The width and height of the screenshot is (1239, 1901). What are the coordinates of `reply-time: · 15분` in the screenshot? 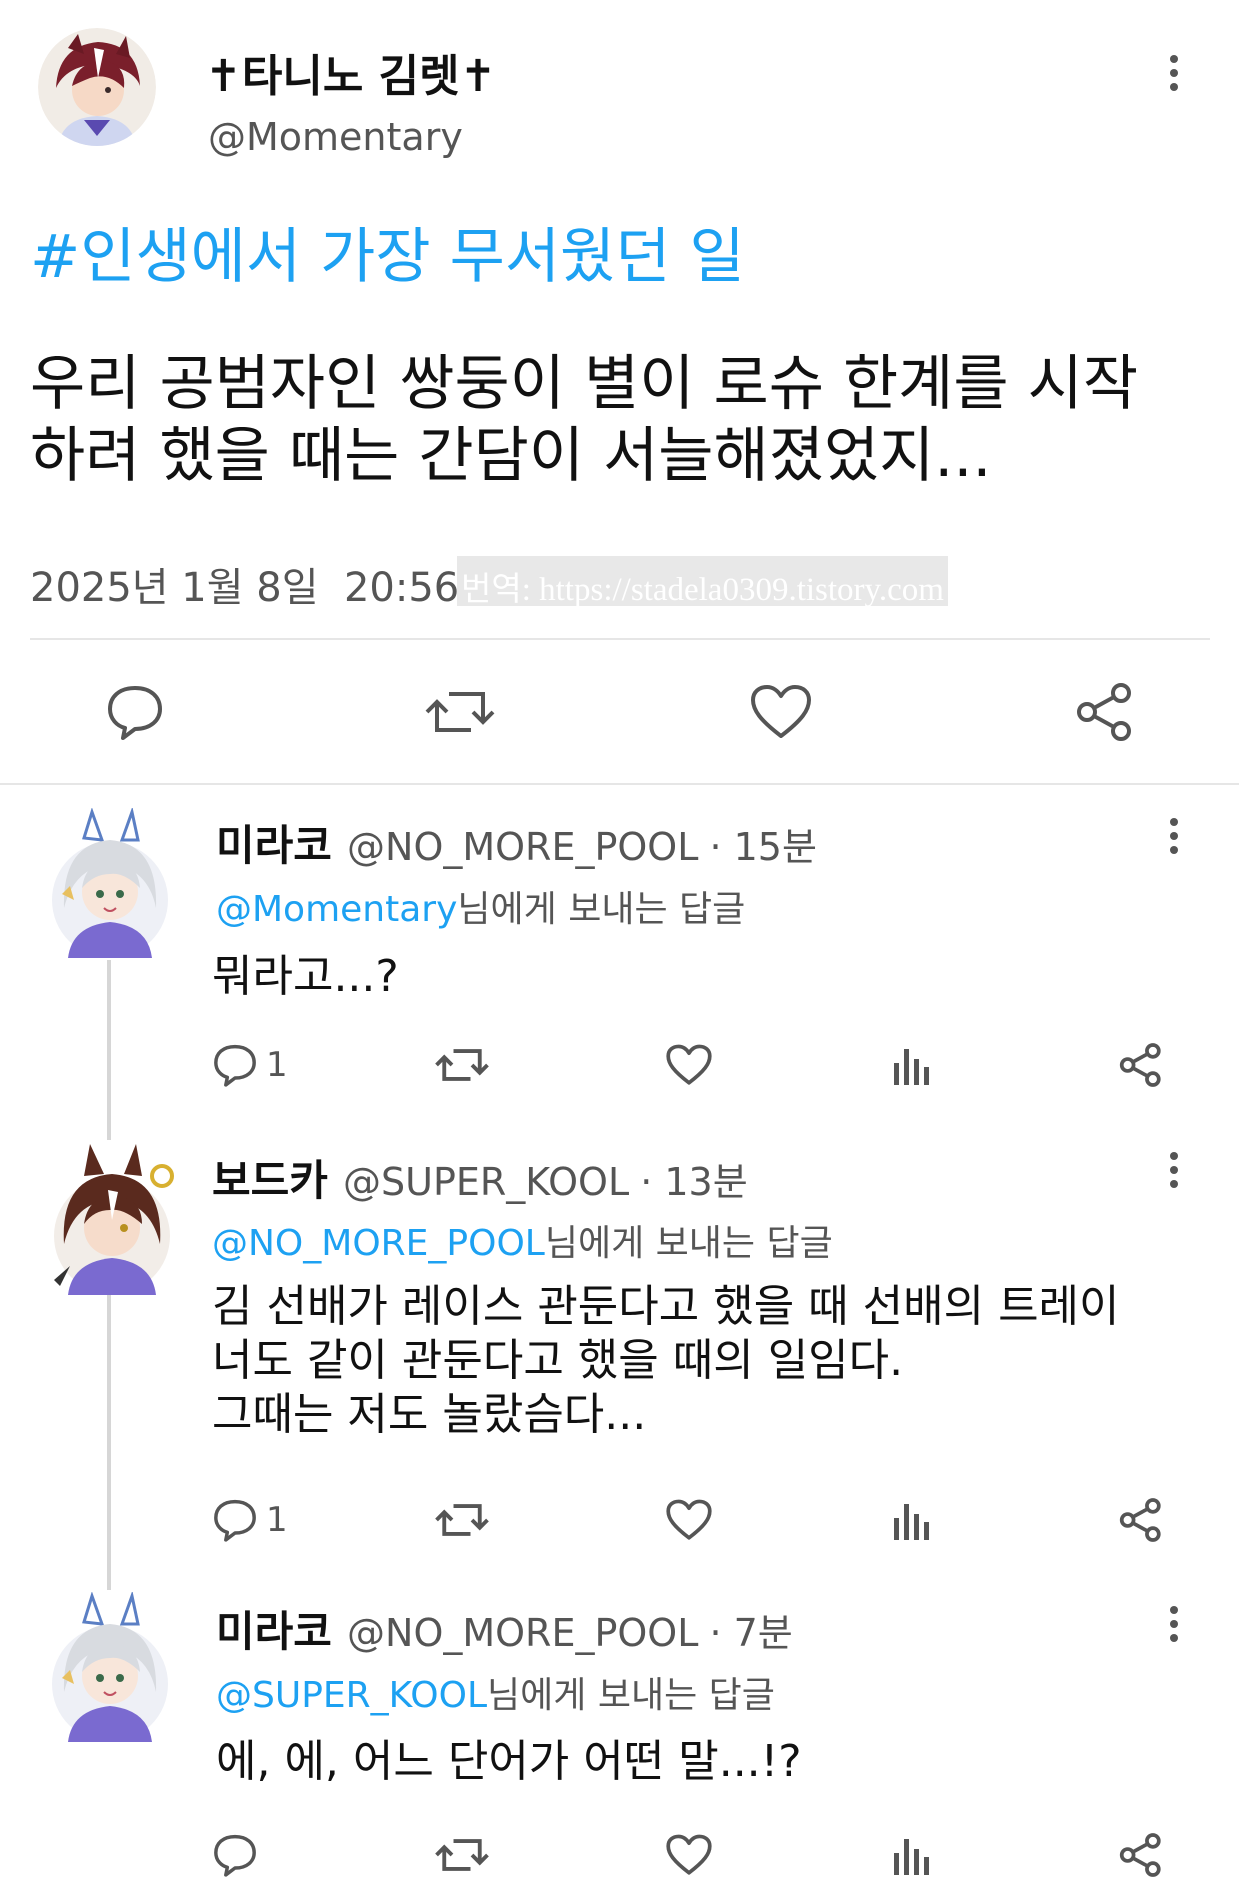 It's located at (763, 847).